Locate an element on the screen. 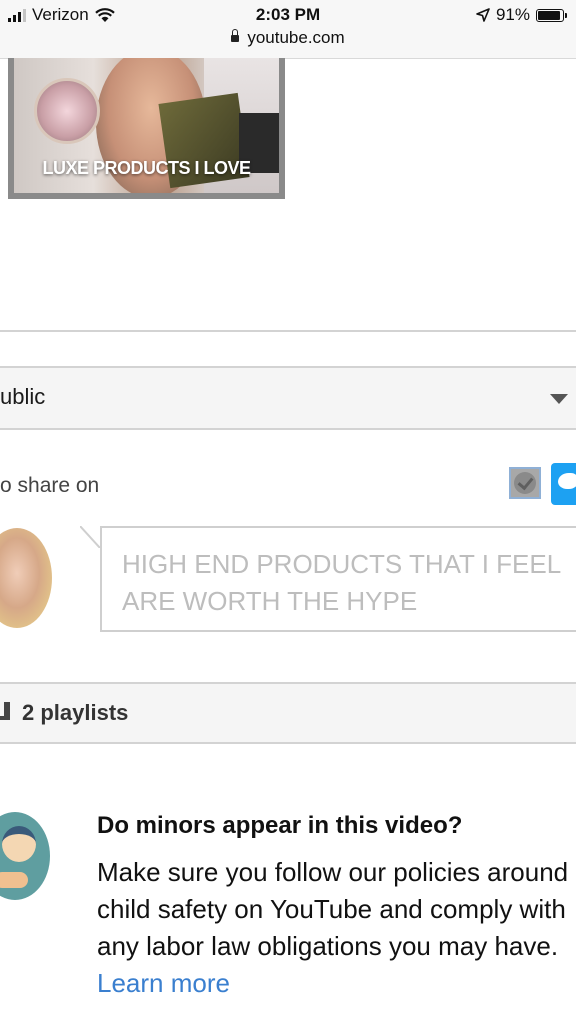 This screenshot has height=1024, width=576. battery-icon is located at coordinates (551, 15).